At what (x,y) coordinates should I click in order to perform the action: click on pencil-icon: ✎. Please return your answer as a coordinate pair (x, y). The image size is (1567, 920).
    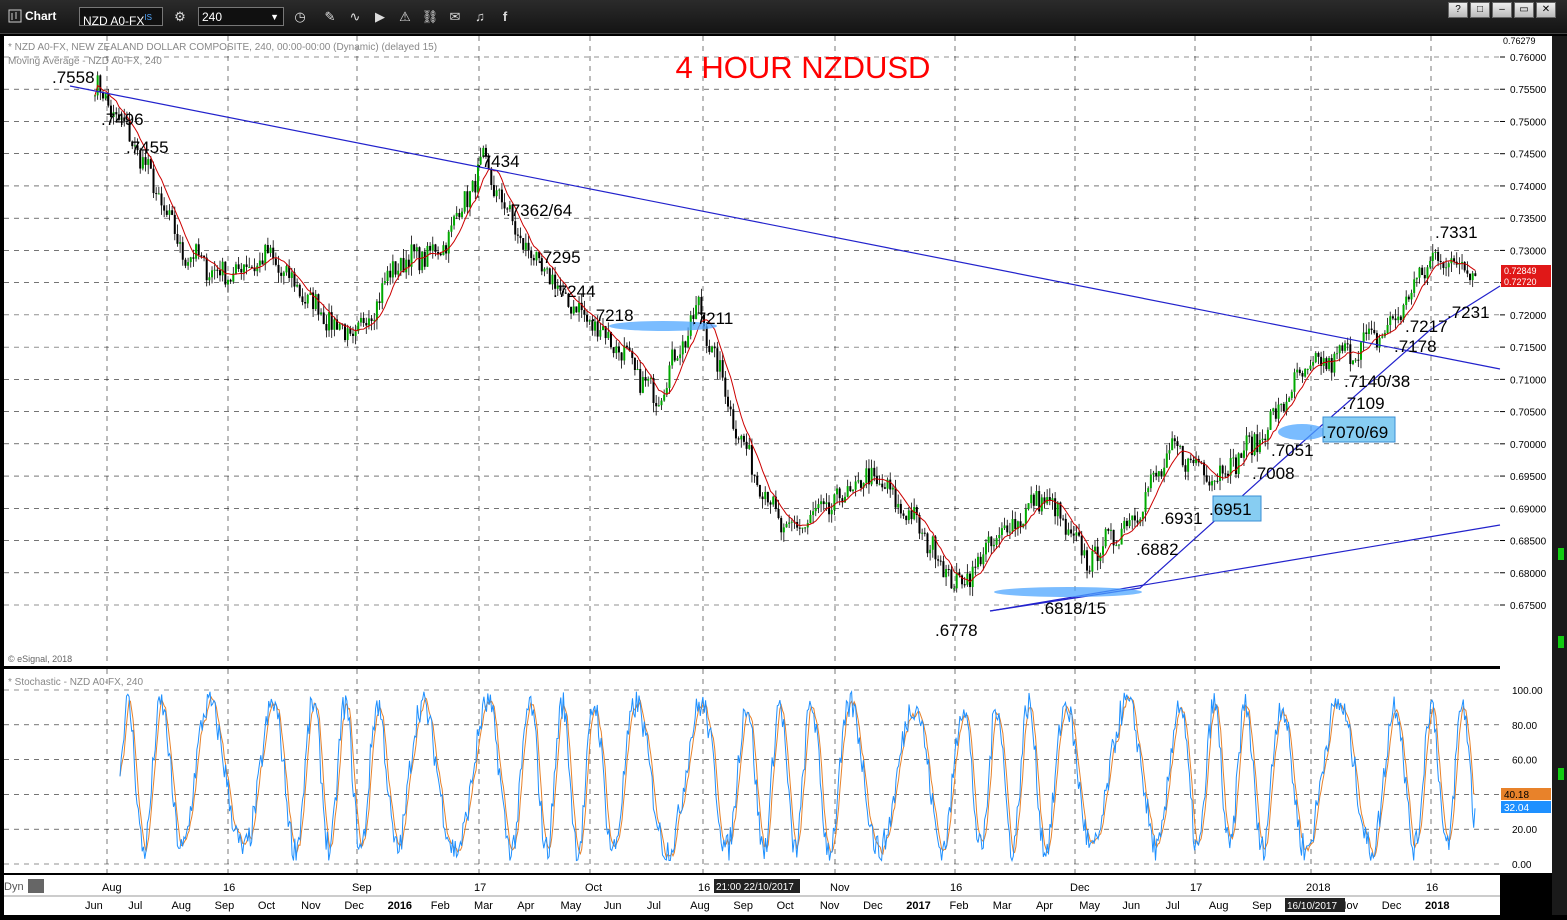
    Looking at the image, I should click on (330, 17).